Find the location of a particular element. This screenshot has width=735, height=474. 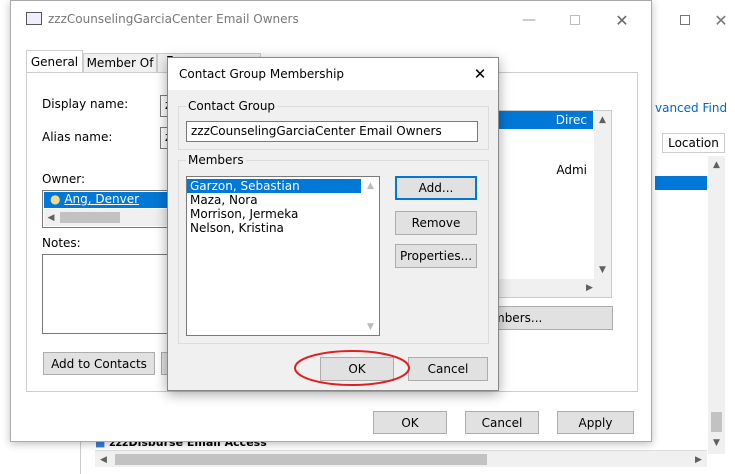

membership-dialog-title: Contact Group Membership is located at coordinates (262, 74).